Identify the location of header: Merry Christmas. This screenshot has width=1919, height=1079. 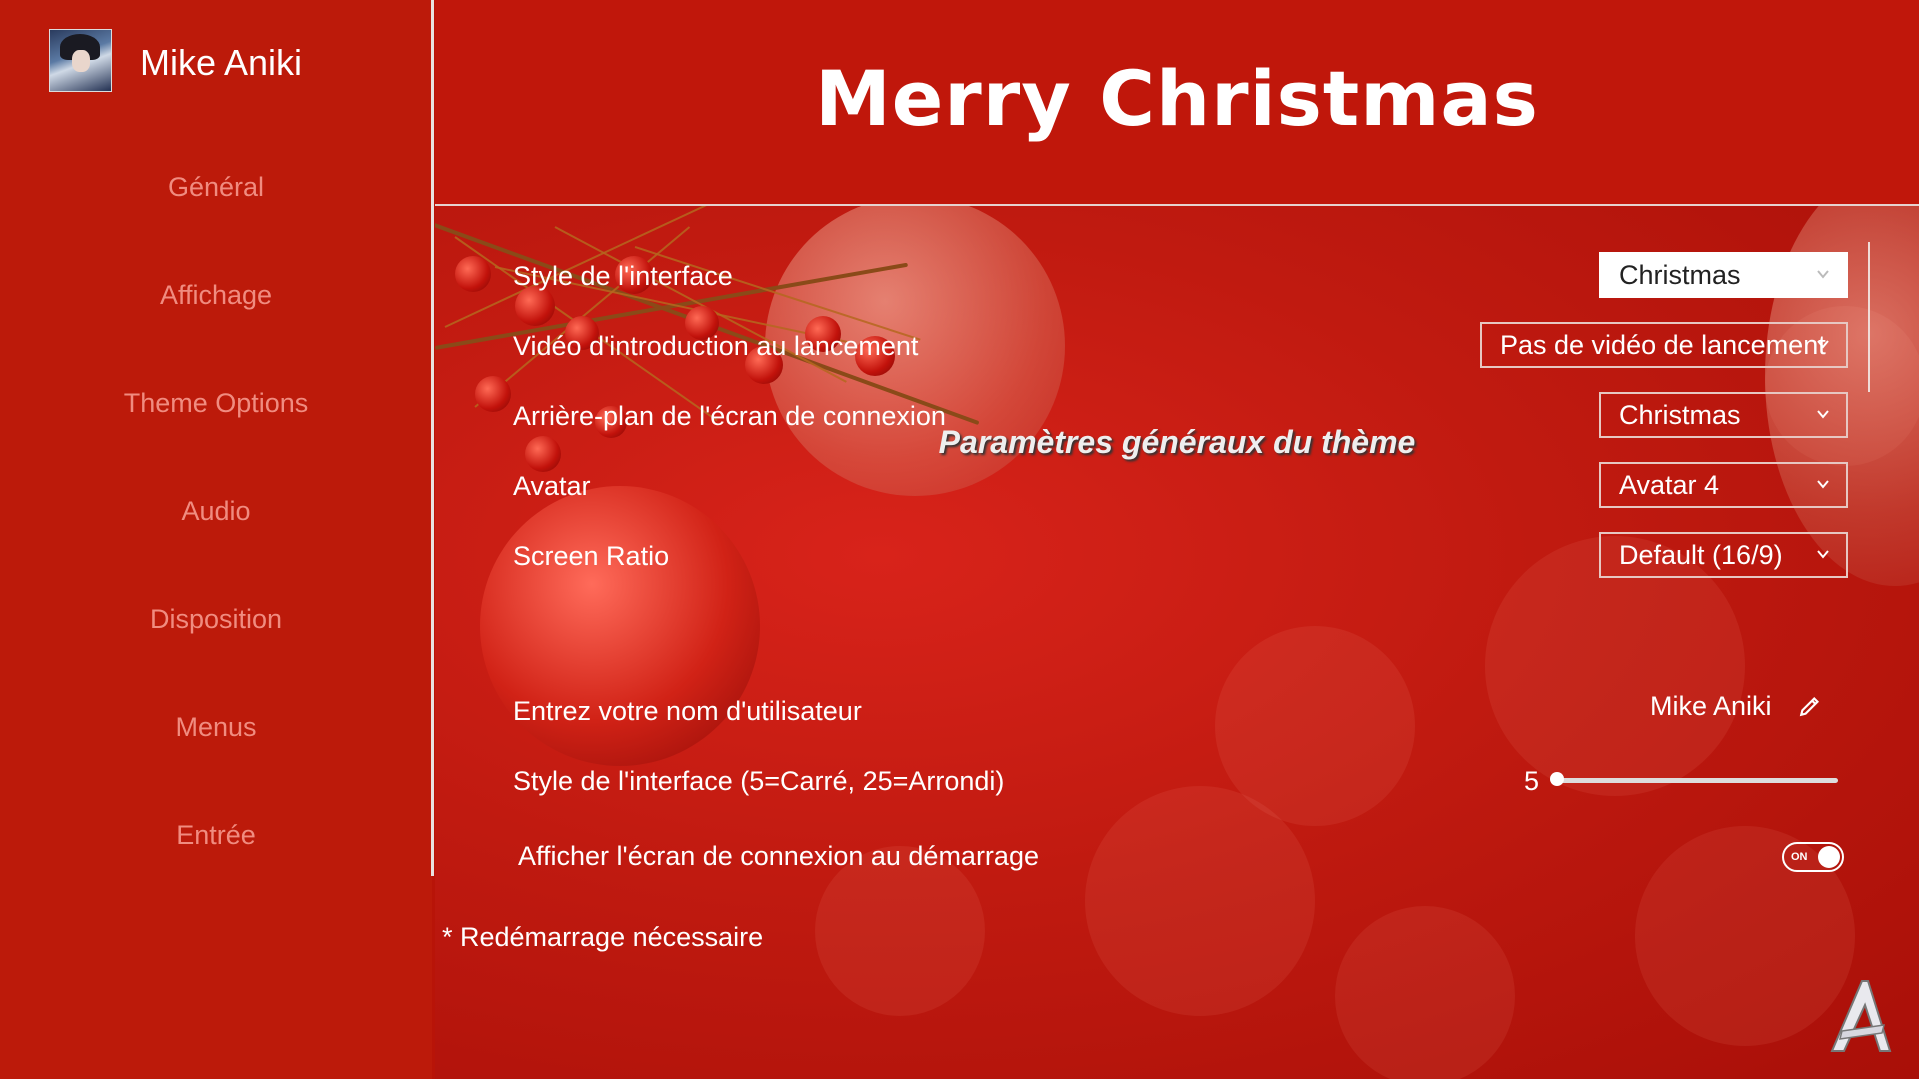
(1177, 103).